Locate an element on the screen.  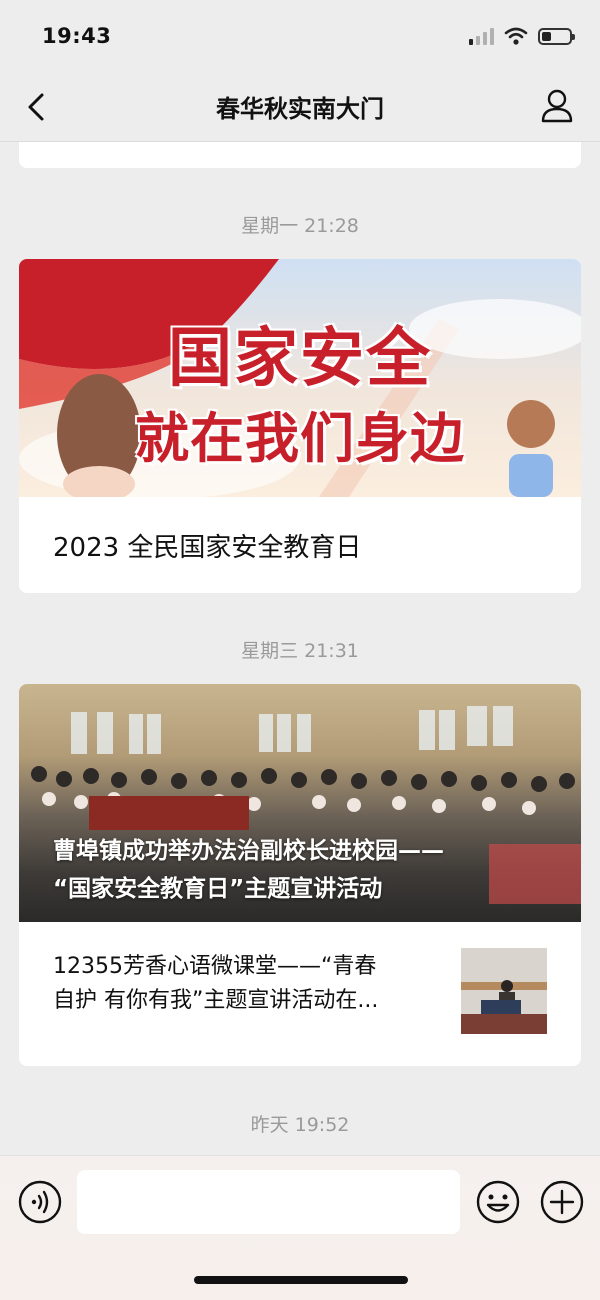
message-timestamp: 星期一 21:28 is located at coordinates (300, 226).